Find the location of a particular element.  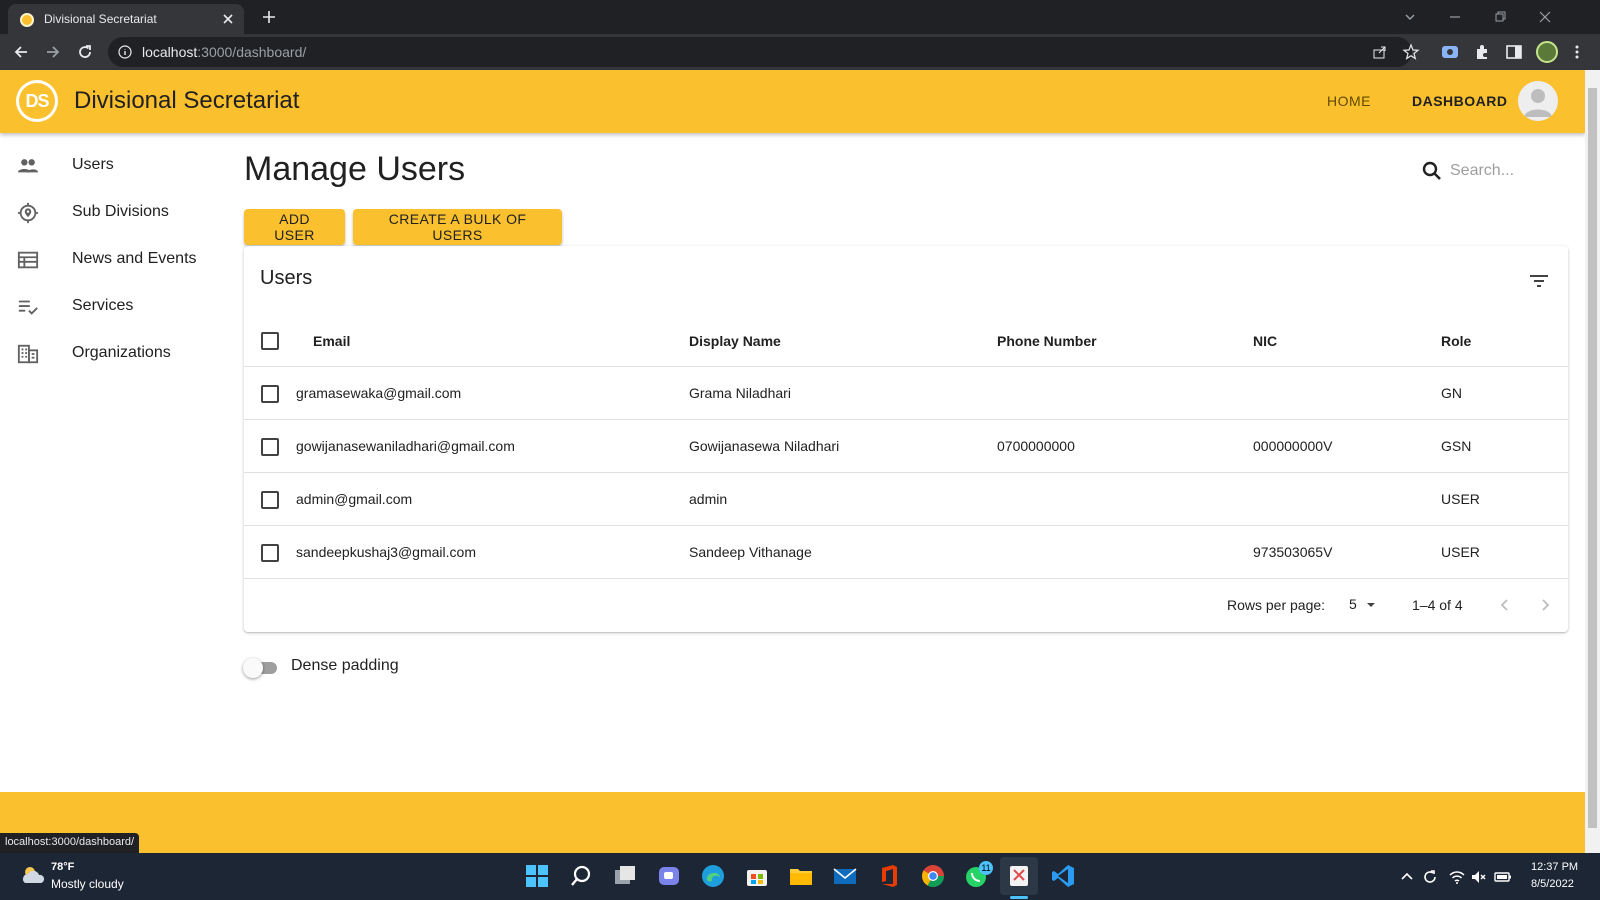

cell-email: gowijanasewaniladhari@gmail.com is located at coordinates (405, 446).